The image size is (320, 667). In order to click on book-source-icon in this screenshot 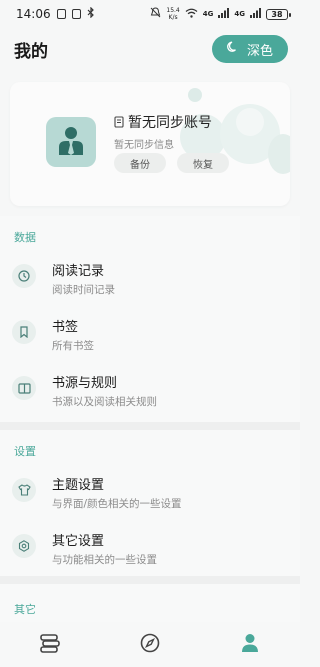, I will do `click(24, 388)`.